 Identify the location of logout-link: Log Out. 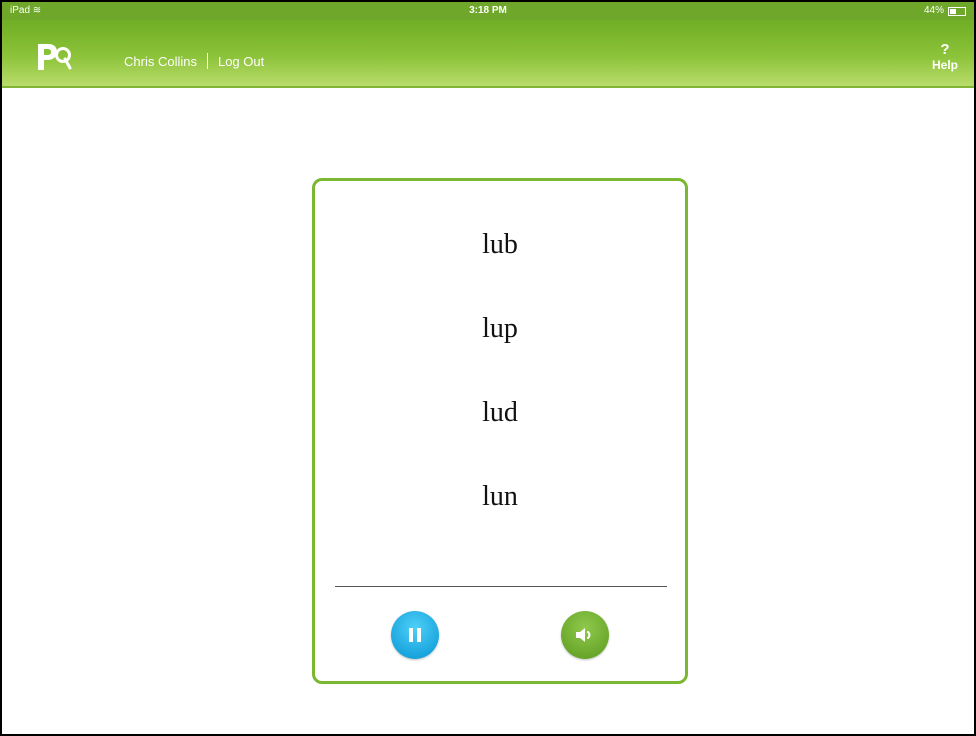
(241, 61).